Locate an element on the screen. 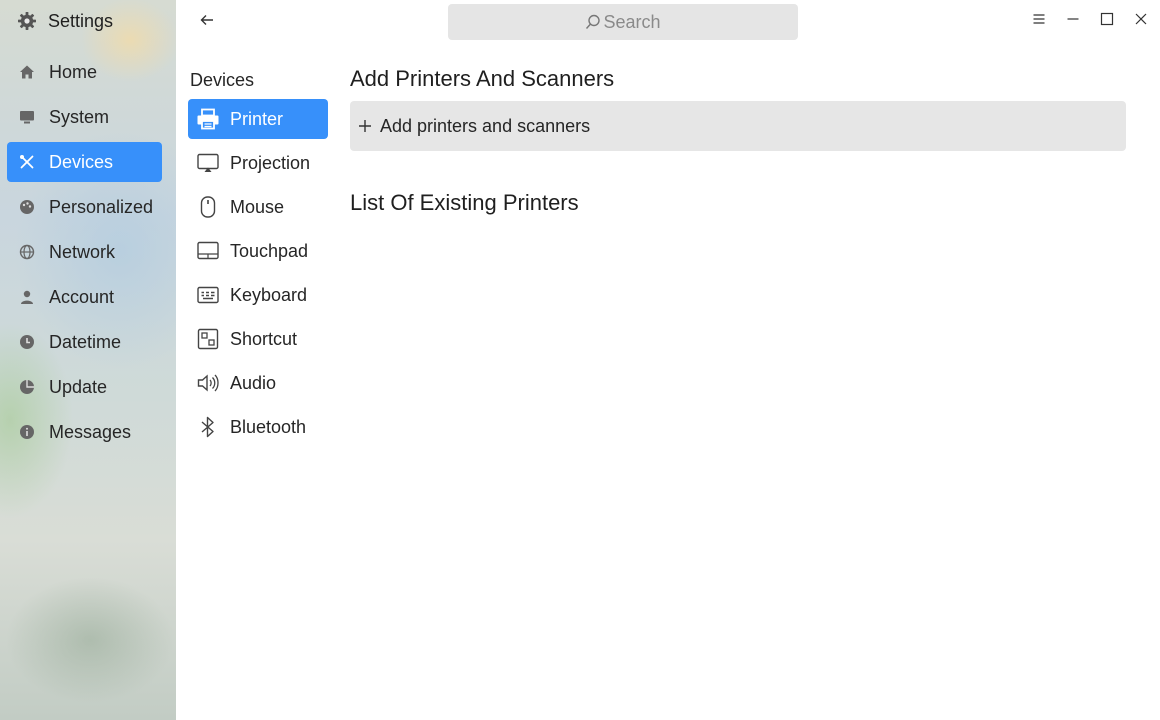 The width and height of the screenshot is (1160, 720). subnav-item-label: Shortcut is located at coordinates (264, 338).